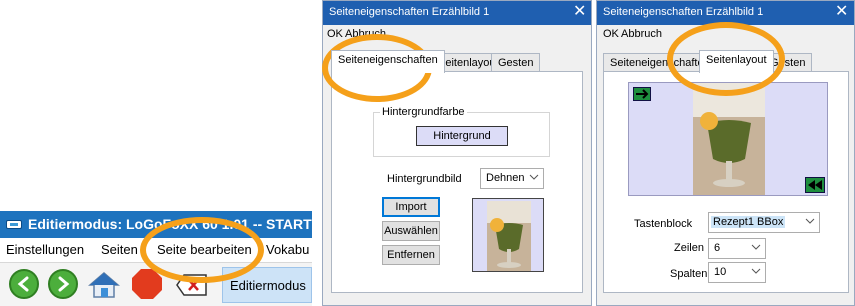 The height and width of the screenshot is (306, 855). Describe the element at coordinates (411, 255) in the screenshot. I see `remove-button: Entfernen` at that location.